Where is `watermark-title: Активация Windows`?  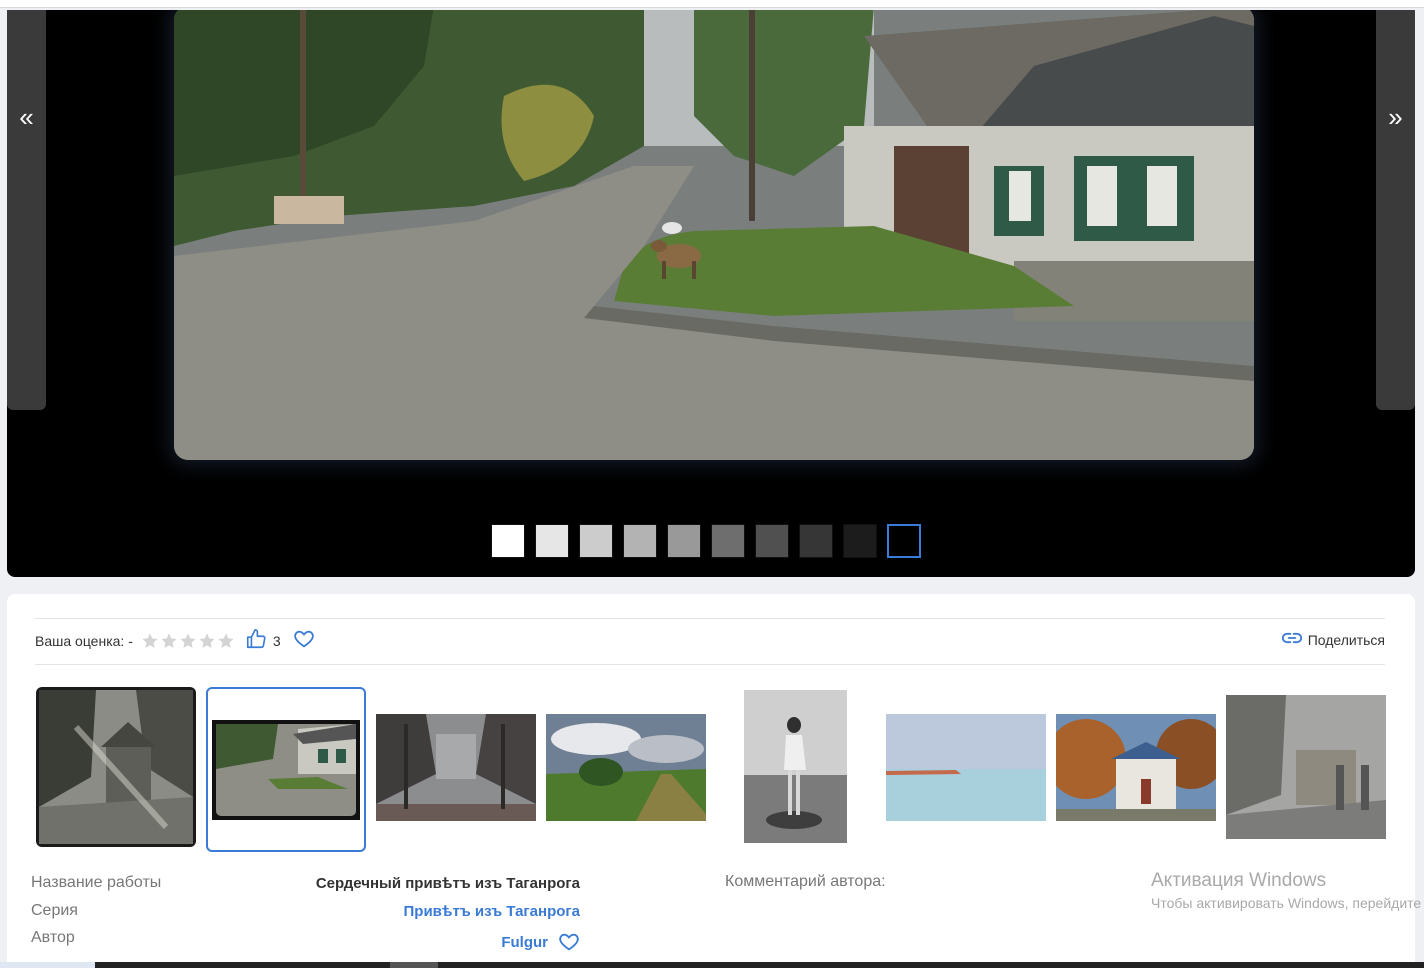 watermark-title: Активация Windows is located at coordinates (1239, 880).